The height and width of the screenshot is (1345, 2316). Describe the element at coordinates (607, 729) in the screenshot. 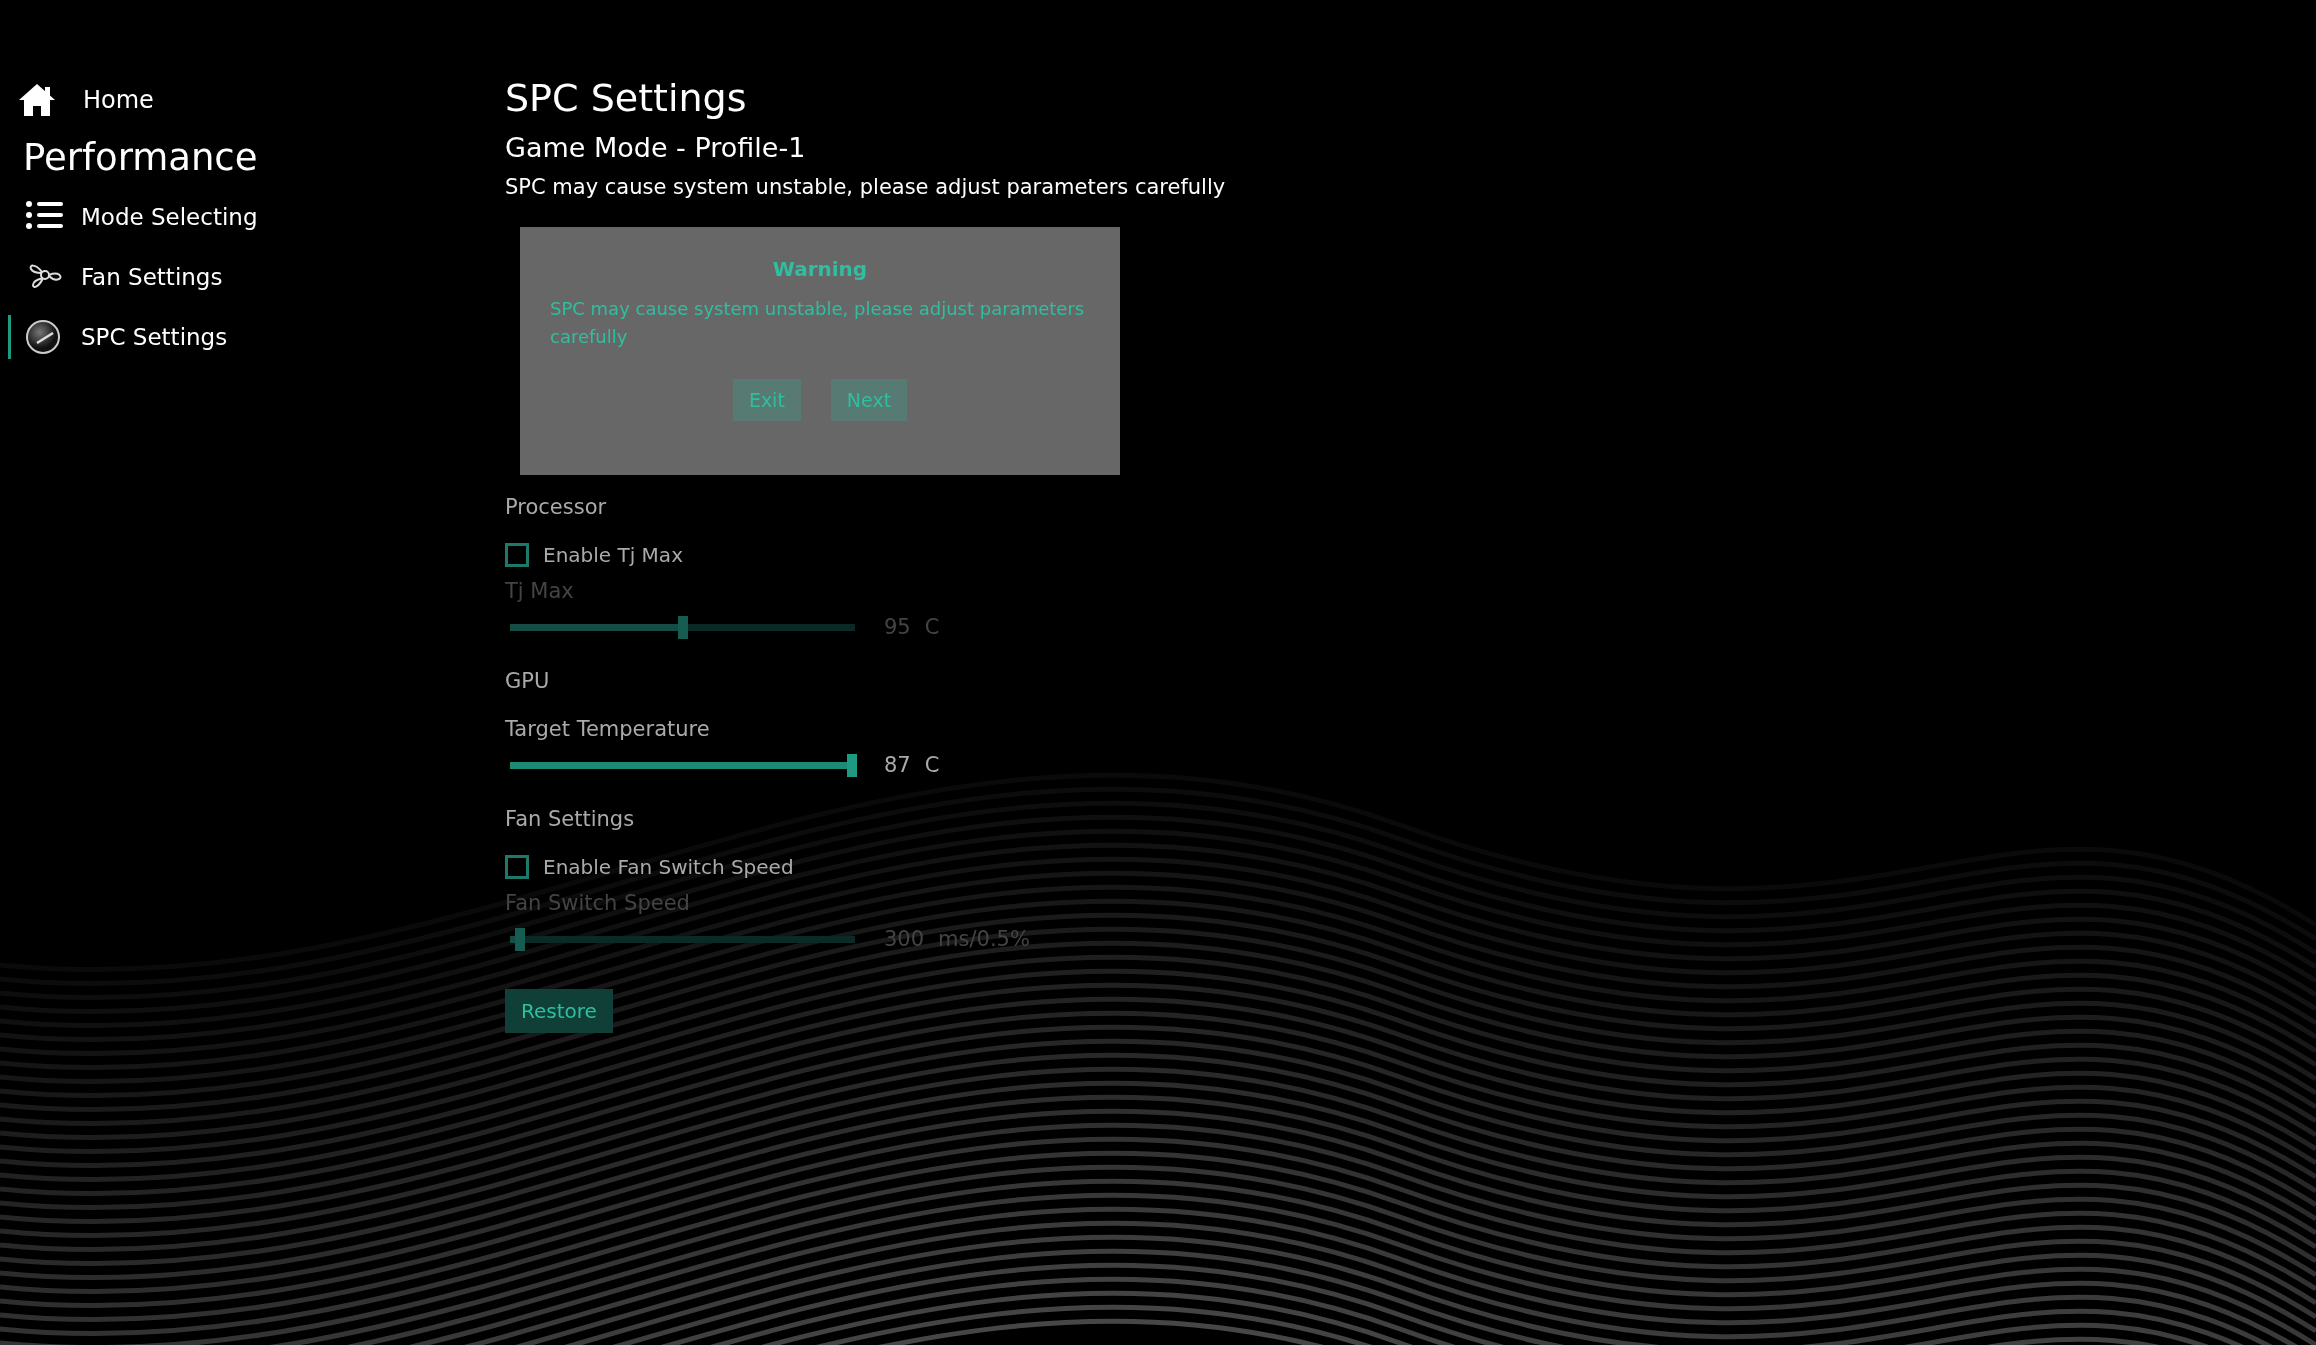

I see `slider-label: Target Temperature` at that location.